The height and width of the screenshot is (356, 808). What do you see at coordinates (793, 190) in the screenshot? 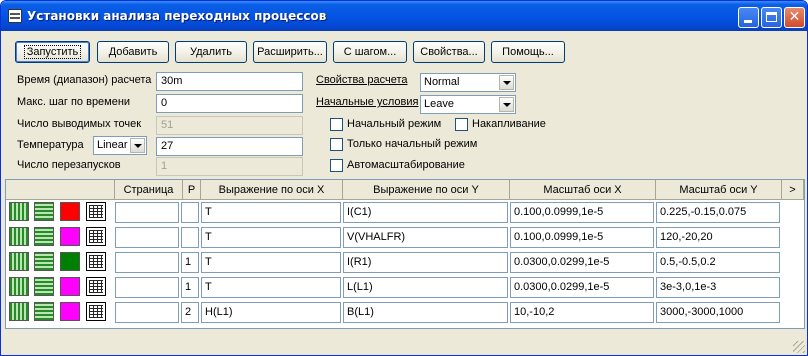
I see `scroll-columns-button: >` at bounding box center [793, 190].